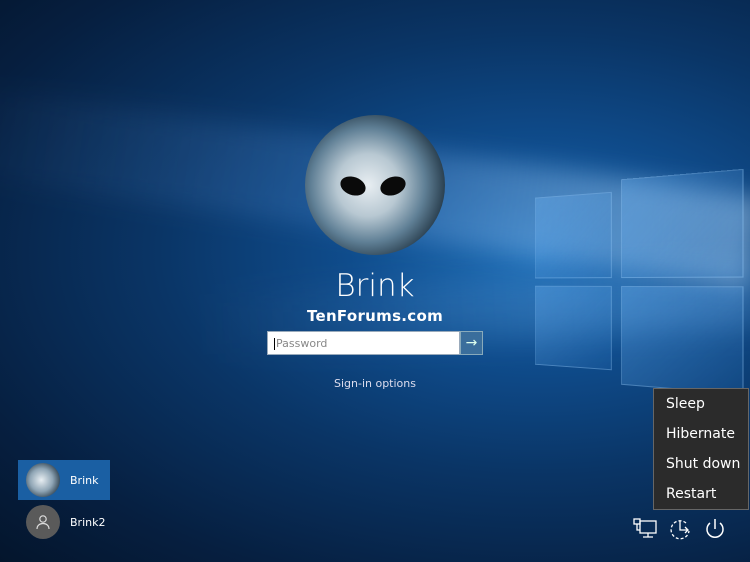  Describe the element at coordinates (701, 404) in the screenshot. I see `menu-item-sleep: Sleep` at that location.